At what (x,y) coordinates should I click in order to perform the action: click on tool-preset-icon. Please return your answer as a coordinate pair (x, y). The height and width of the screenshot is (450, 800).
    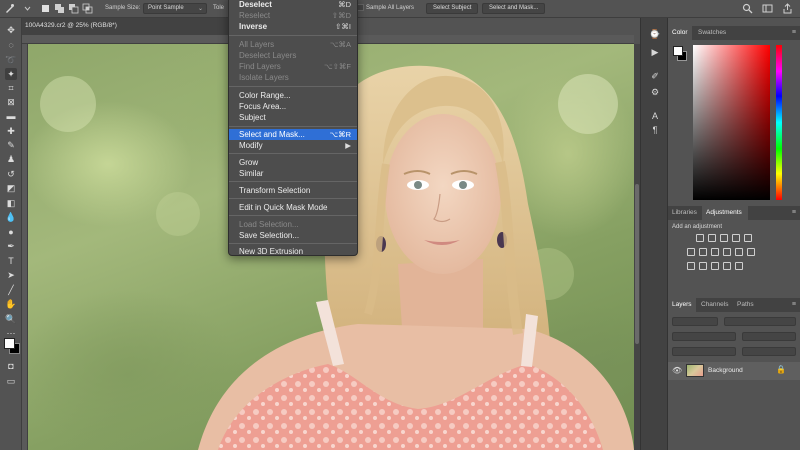
    Looking at the image, I should click on (9, 8).